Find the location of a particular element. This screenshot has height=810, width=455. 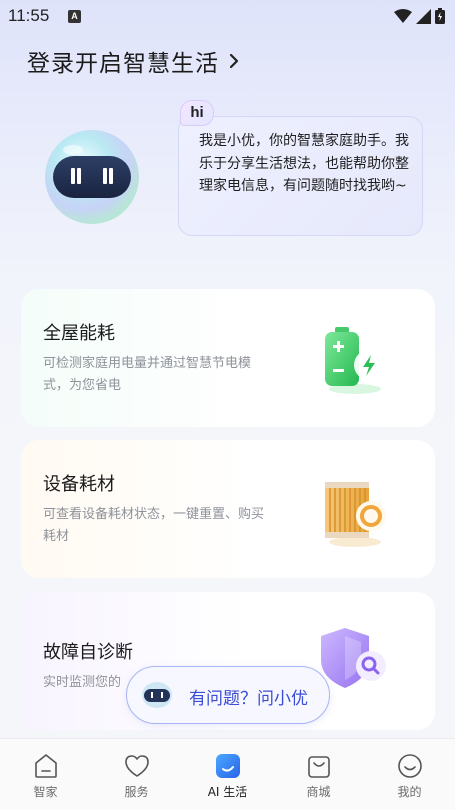

login-text: 登录开启智慧生活 is located at coordinates (123, 64).